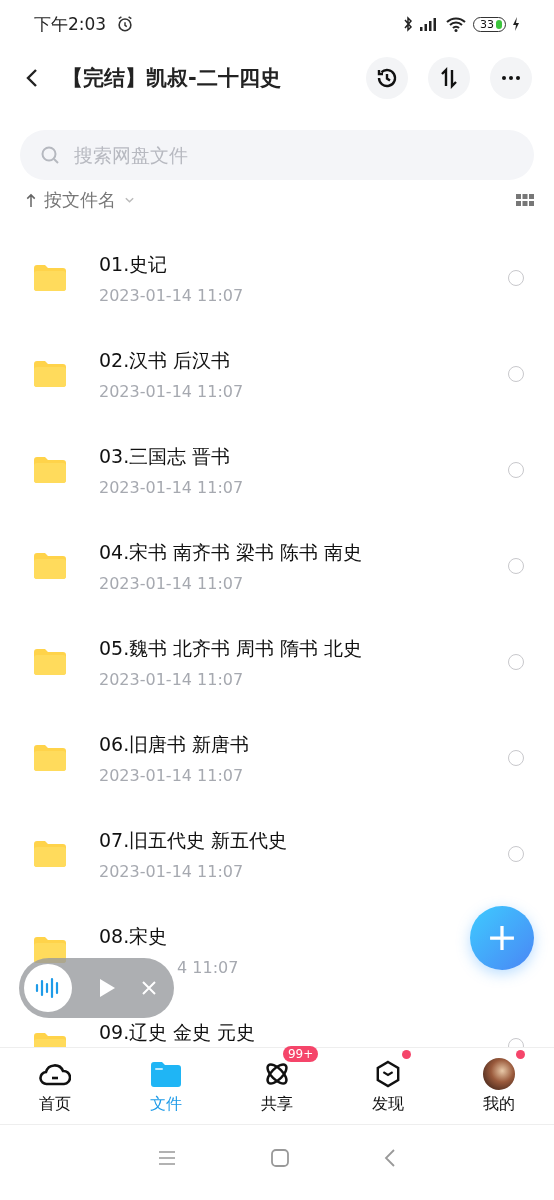  Describe the element at coordinates (408, 24) in the screenshot. I see `bluetooth-icon` at that location.